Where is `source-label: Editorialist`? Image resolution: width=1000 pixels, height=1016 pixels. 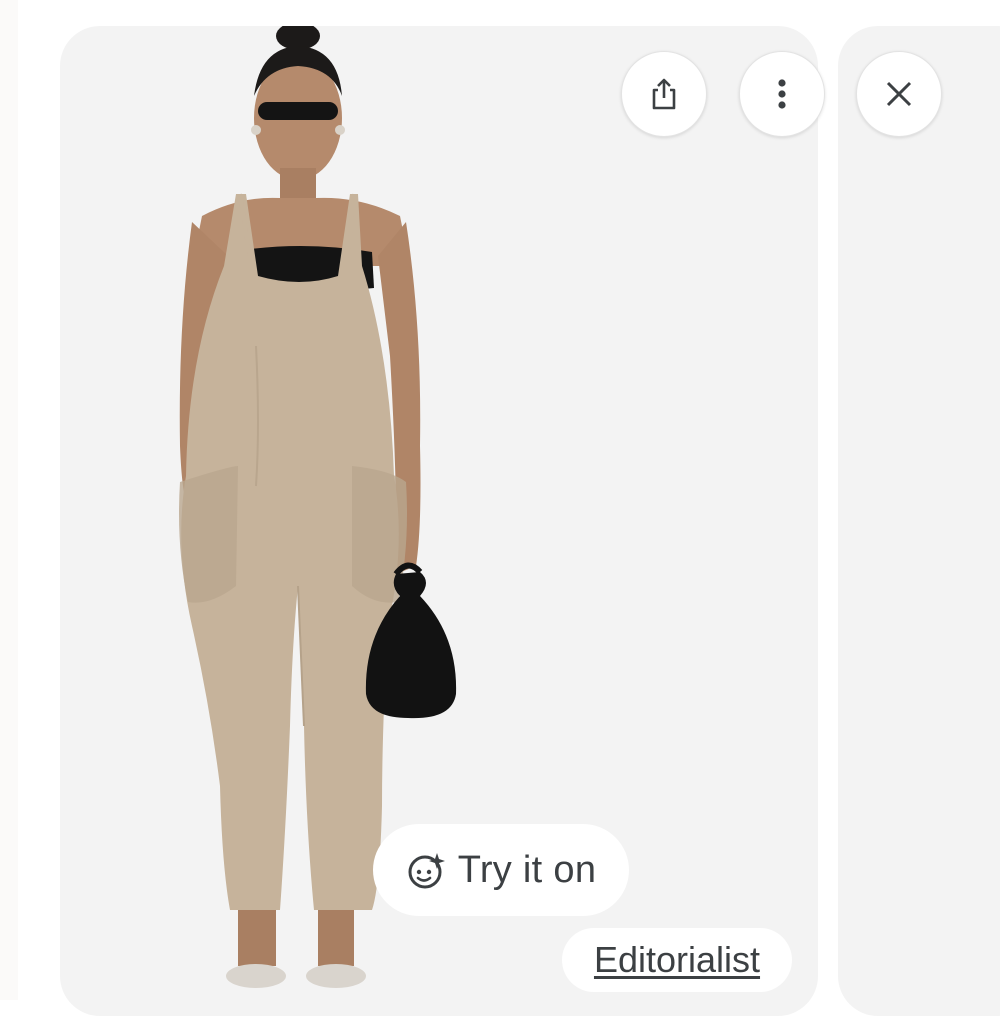
source-label: Editorialist is located at coordinates (677, 959).